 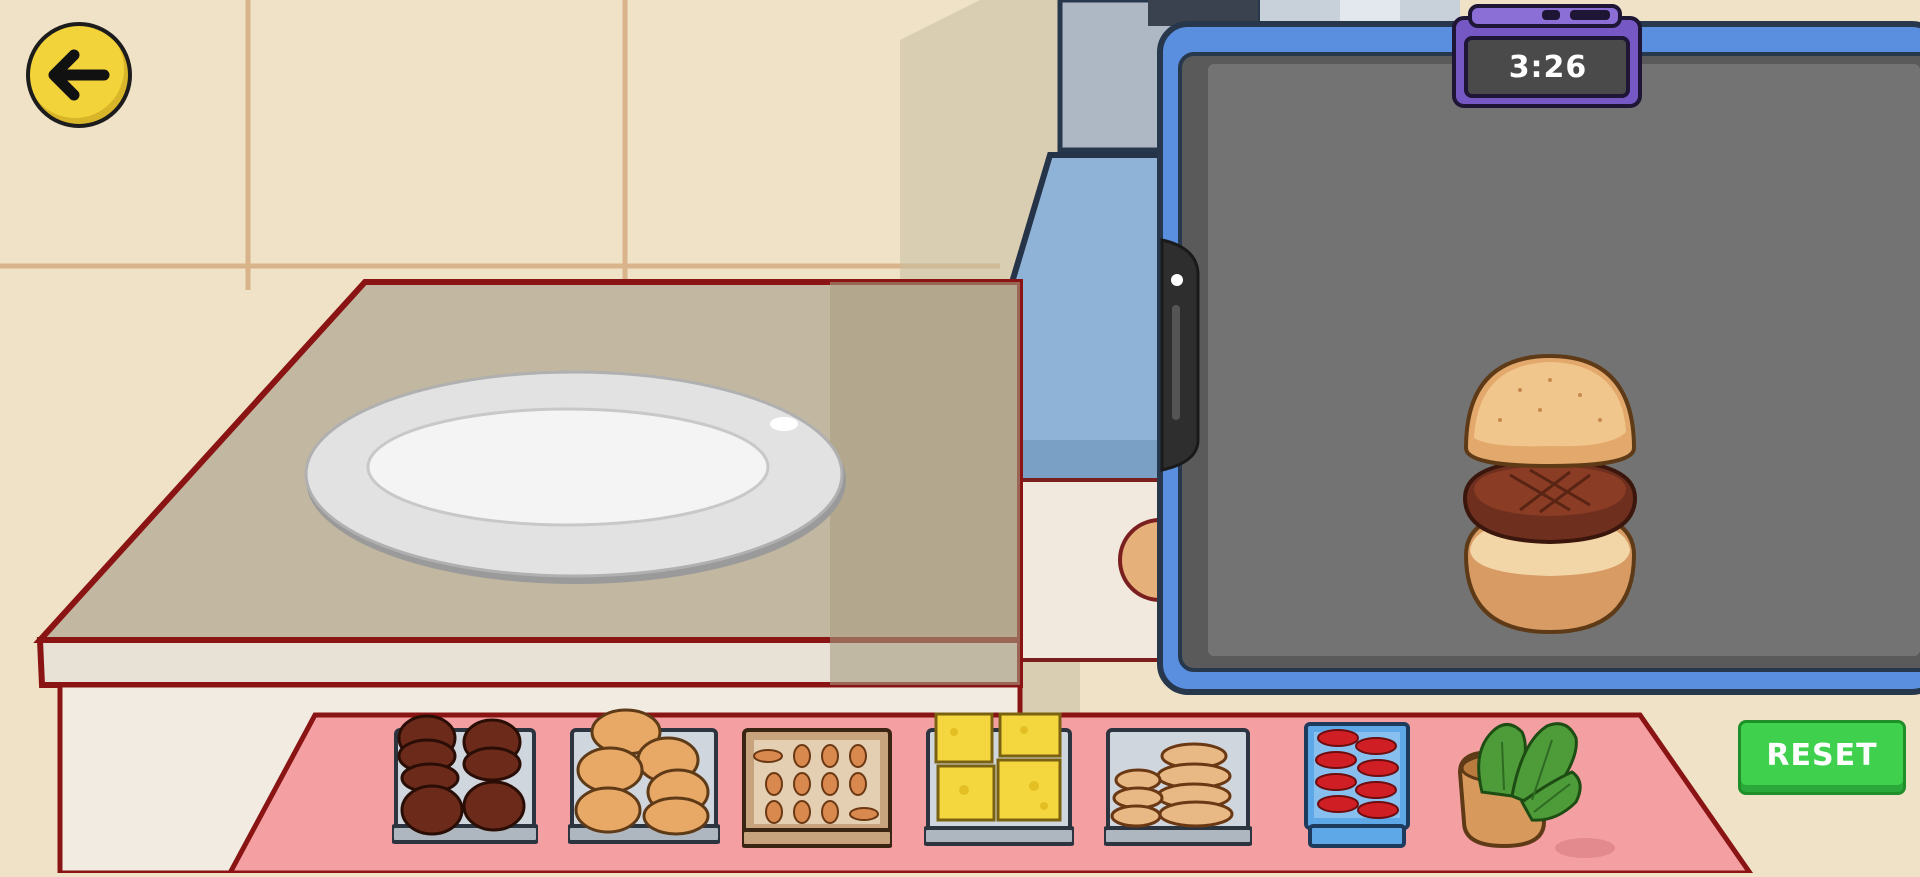 I want to click on top-bun, so click(x=1550, y=411).